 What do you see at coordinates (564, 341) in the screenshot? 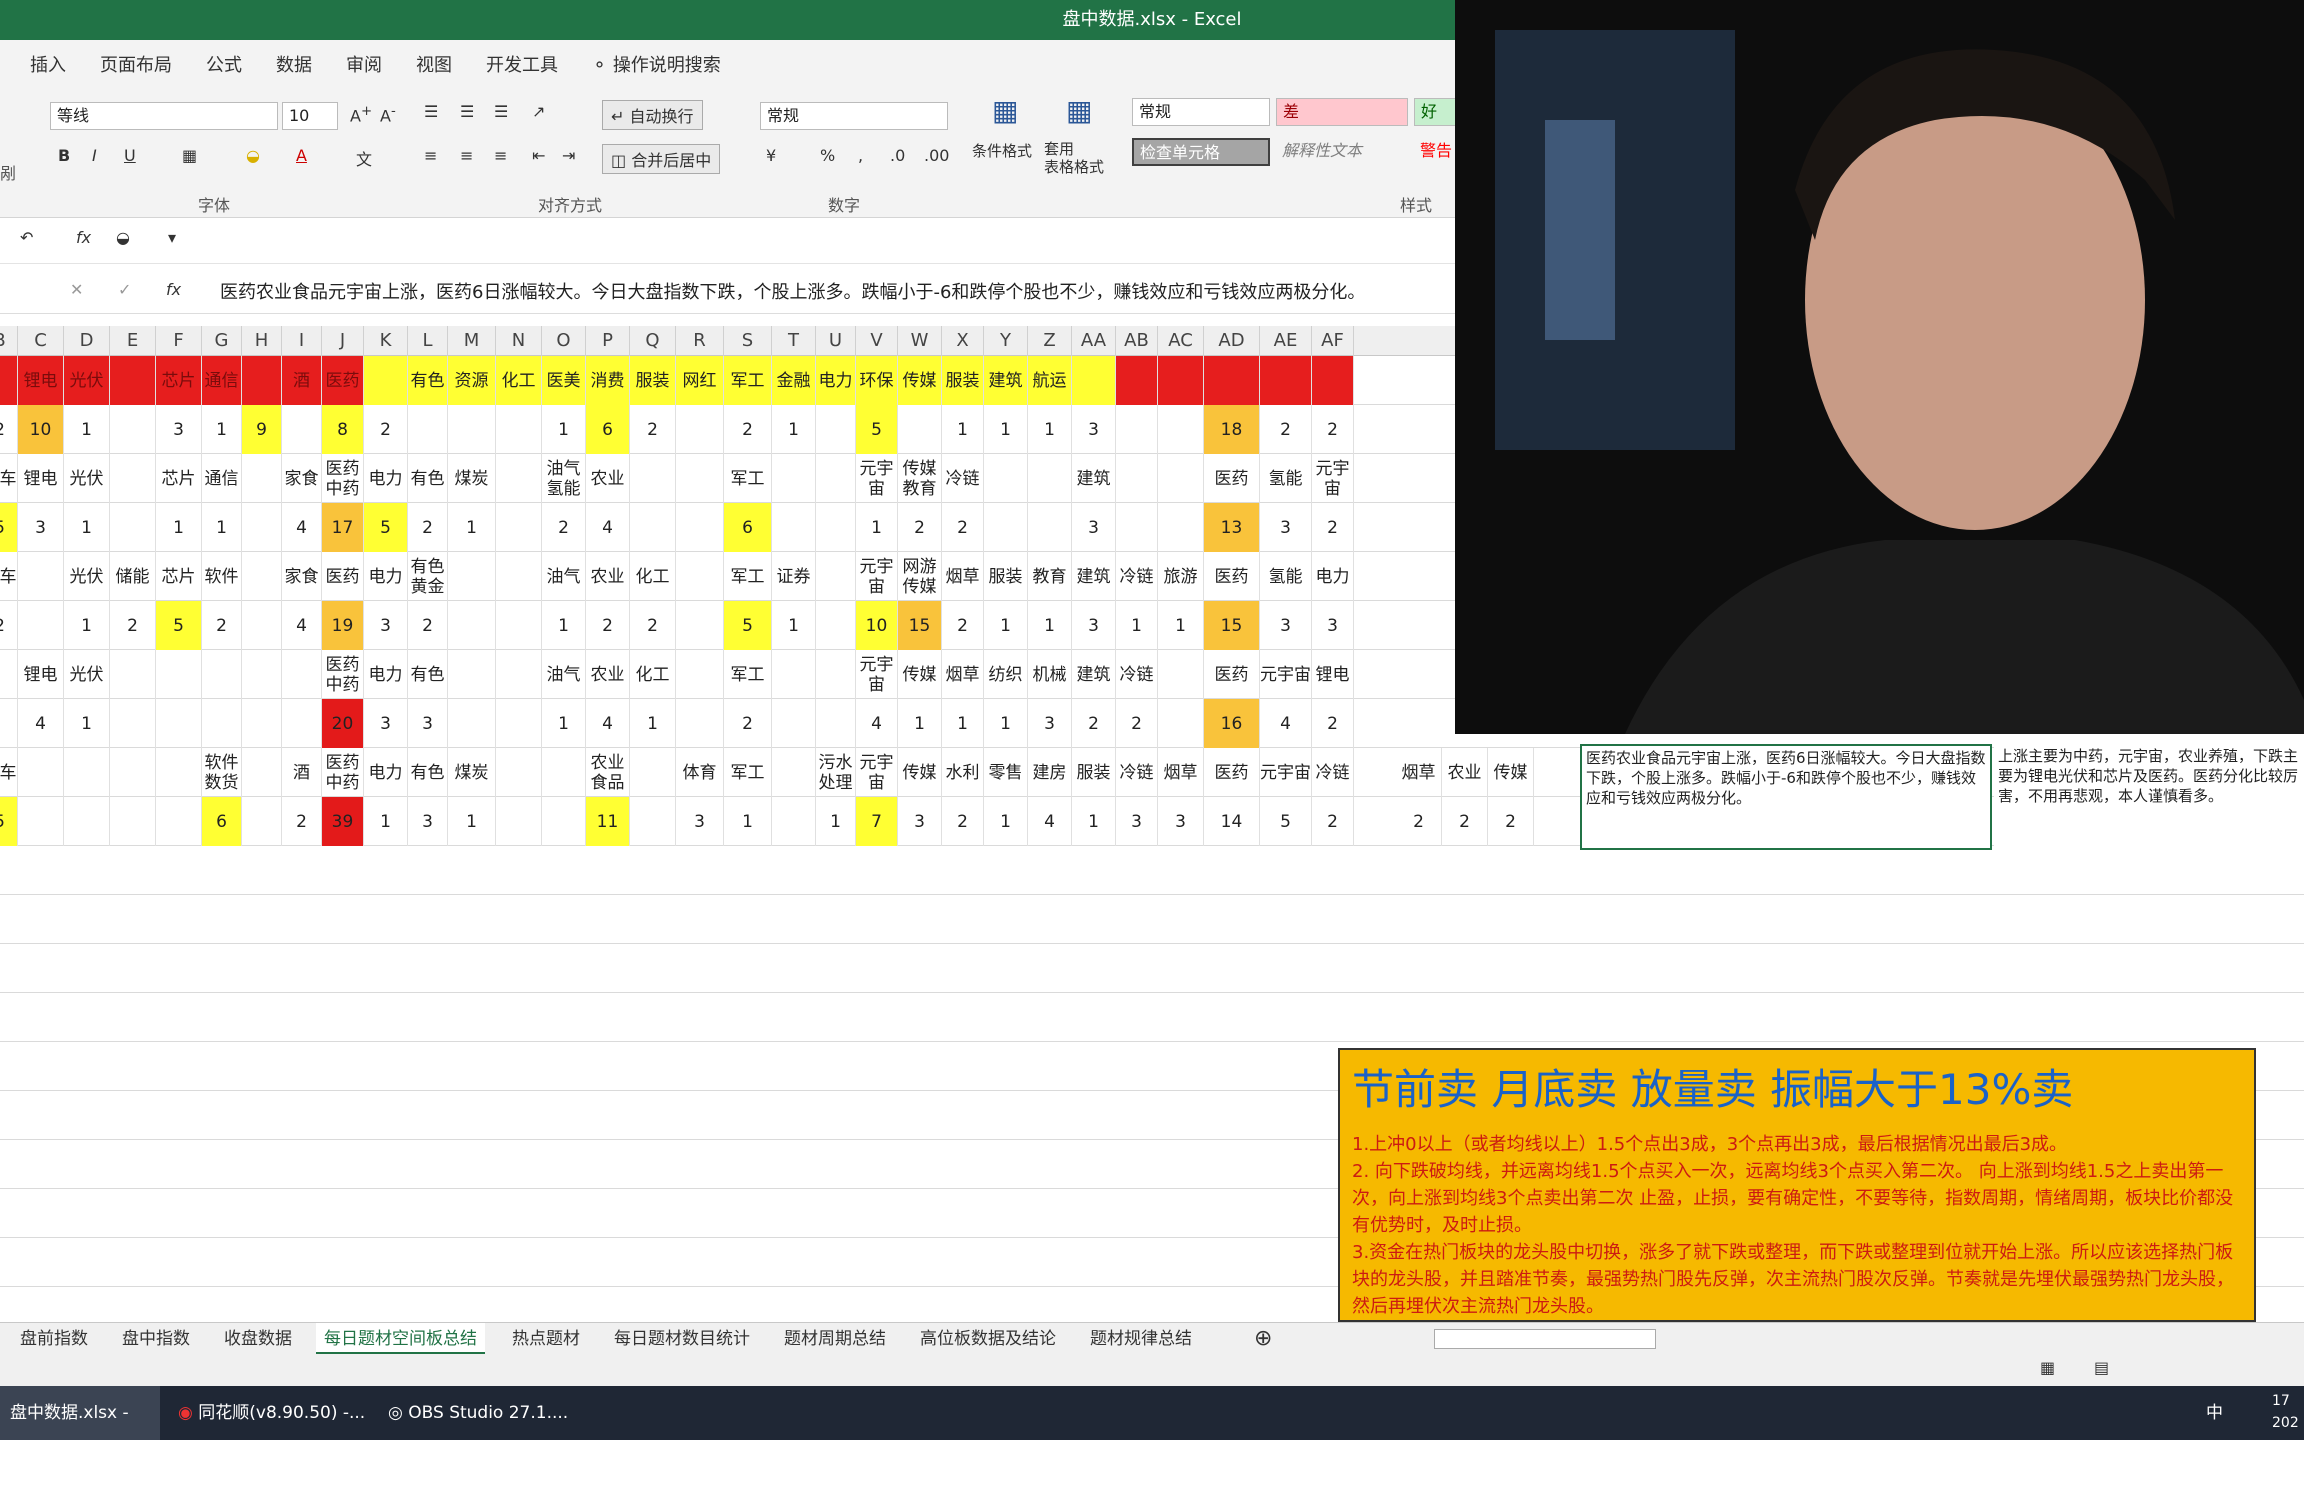
I see `column-header: O` at bounding box center [564, 341].